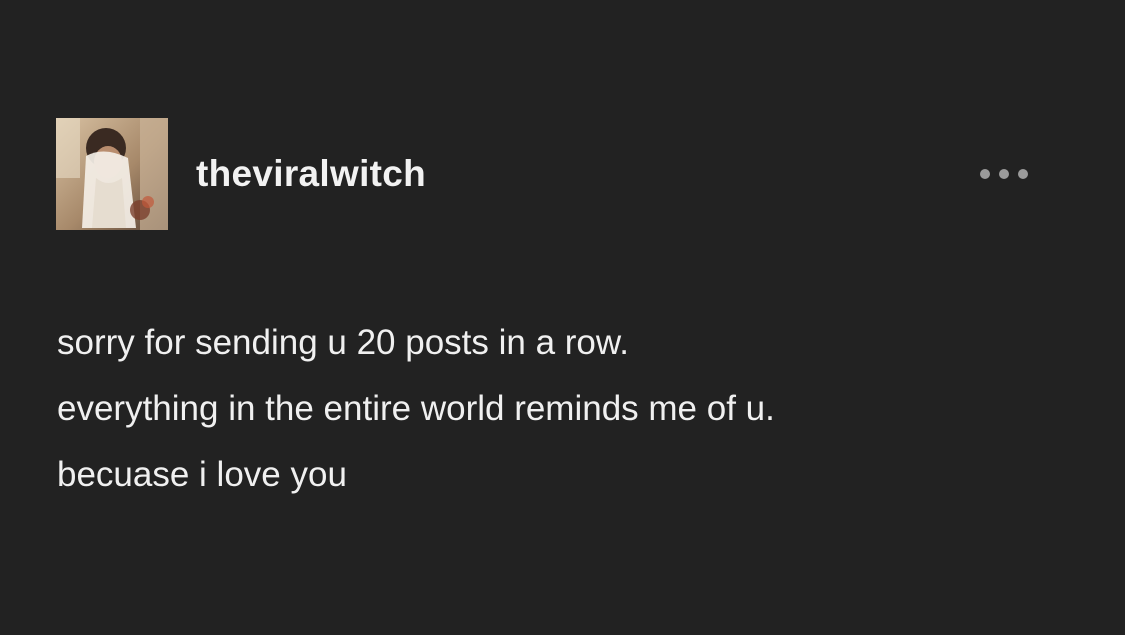 This screenshot has height=635, width=1125. I want to click on author-username: theviralwitch, so click(311, 174).